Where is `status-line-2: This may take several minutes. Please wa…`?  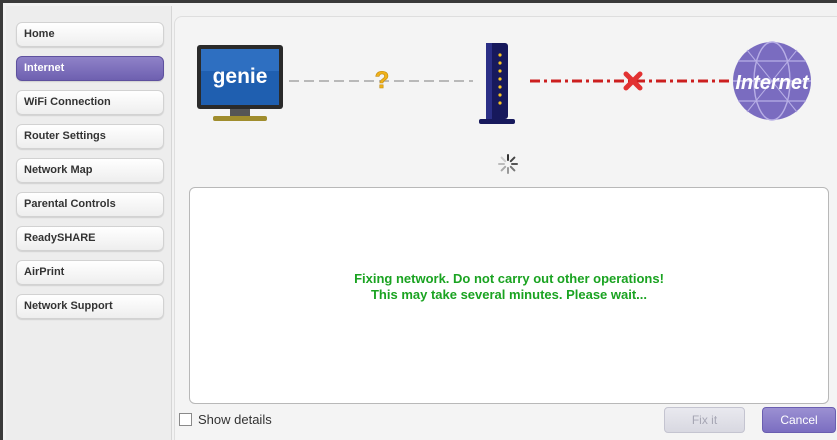
status-line-2: This may take several minutes. Please wa… is located at coordinates (509, 294).